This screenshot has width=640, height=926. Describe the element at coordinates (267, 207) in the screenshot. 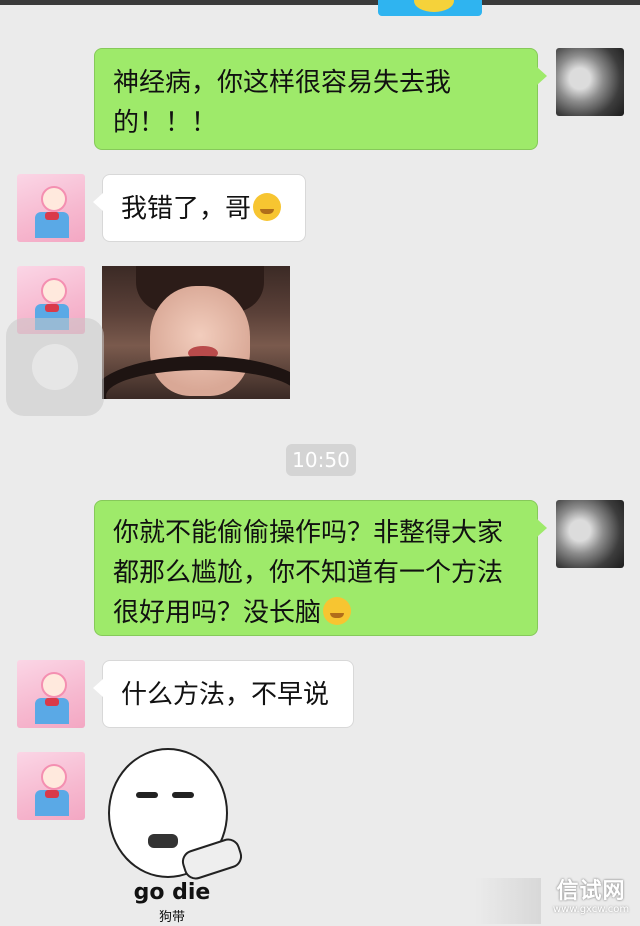

I see `hugging-face-icon` at that location.